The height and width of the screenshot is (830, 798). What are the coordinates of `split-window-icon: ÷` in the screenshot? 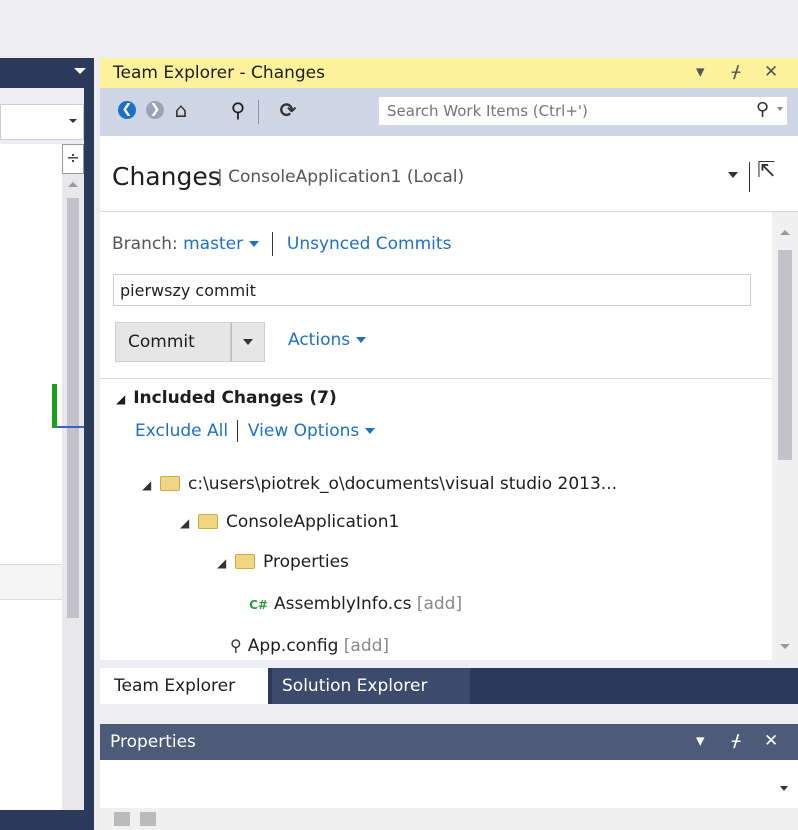 It's located at (73, 159).